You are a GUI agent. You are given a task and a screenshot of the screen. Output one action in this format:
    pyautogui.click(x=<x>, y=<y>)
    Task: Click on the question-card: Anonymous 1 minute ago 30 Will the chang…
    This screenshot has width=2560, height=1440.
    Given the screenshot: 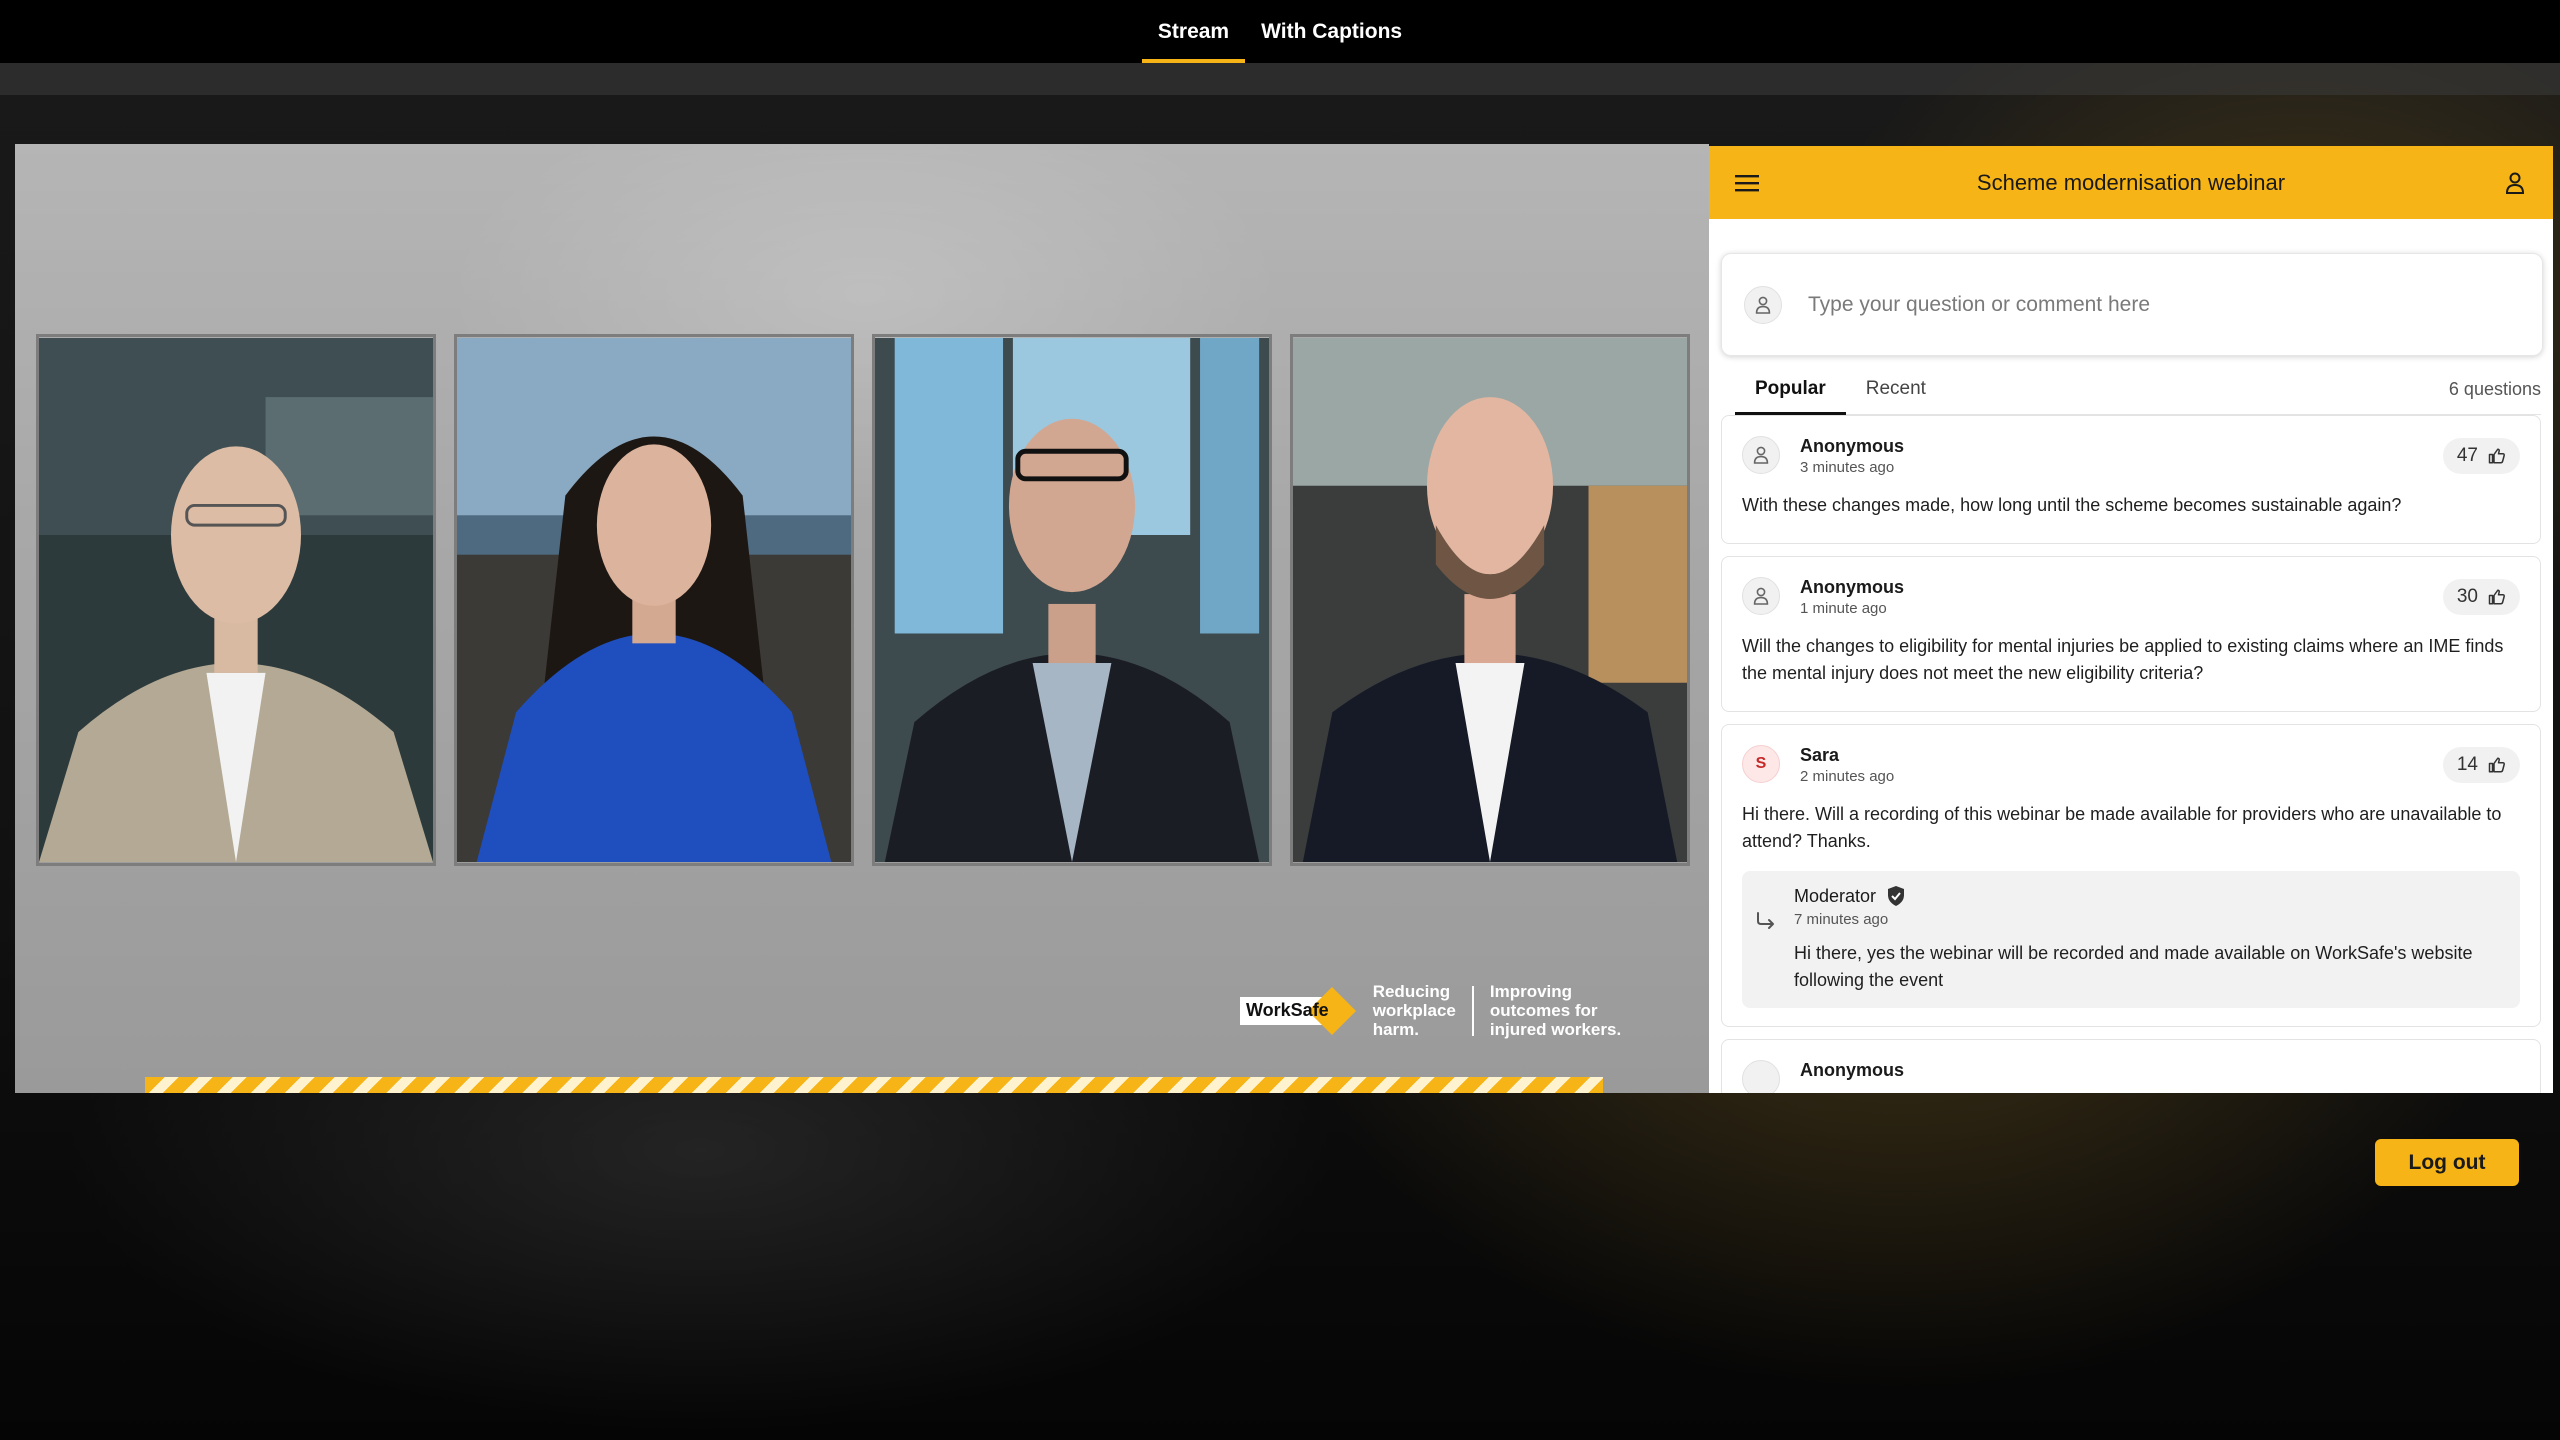 What is the action you would take?
    pyautogui.click(x=2131, y=634)
    